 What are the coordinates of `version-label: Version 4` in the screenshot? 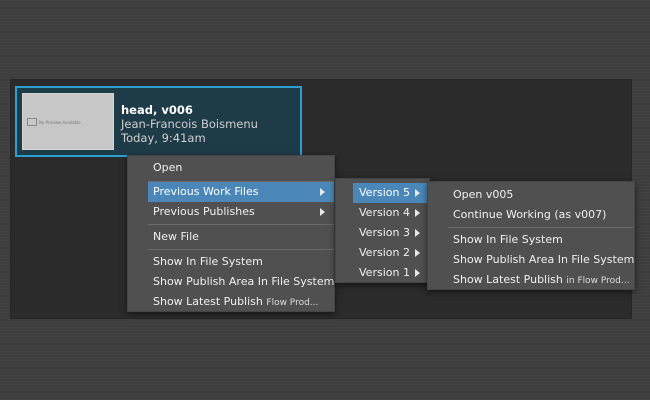 It's located at (384, 212).